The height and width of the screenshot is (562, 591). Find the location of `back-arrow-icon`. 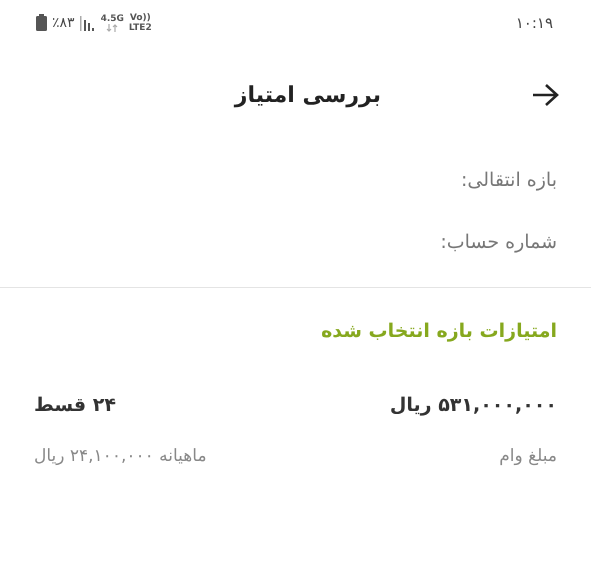

back-arrow-icon is located at coordinates (545, 95).